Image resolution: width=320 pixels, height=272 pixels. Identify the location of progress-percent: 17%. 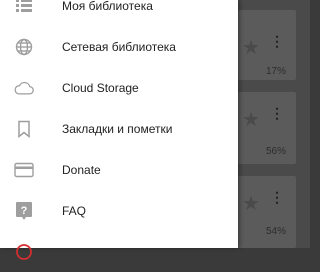
(275, 71).